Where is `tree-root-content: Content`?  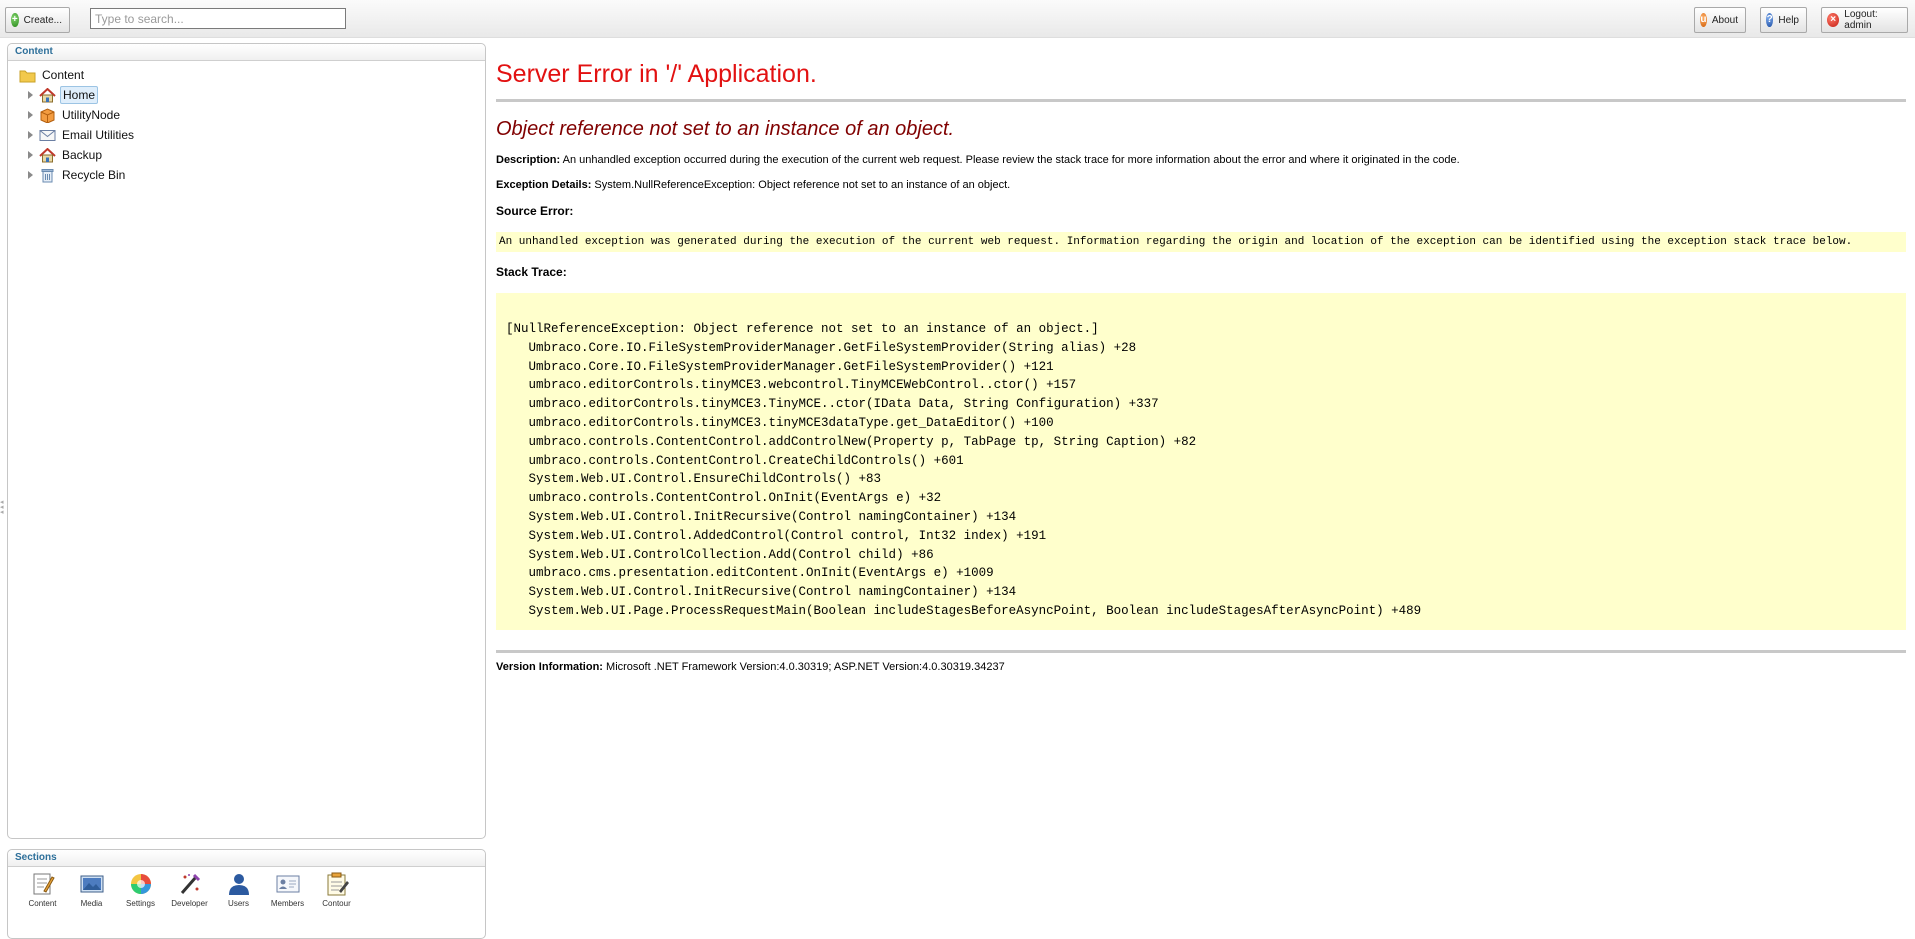
tree-root-content: Content is located at coordinates (246, 75).